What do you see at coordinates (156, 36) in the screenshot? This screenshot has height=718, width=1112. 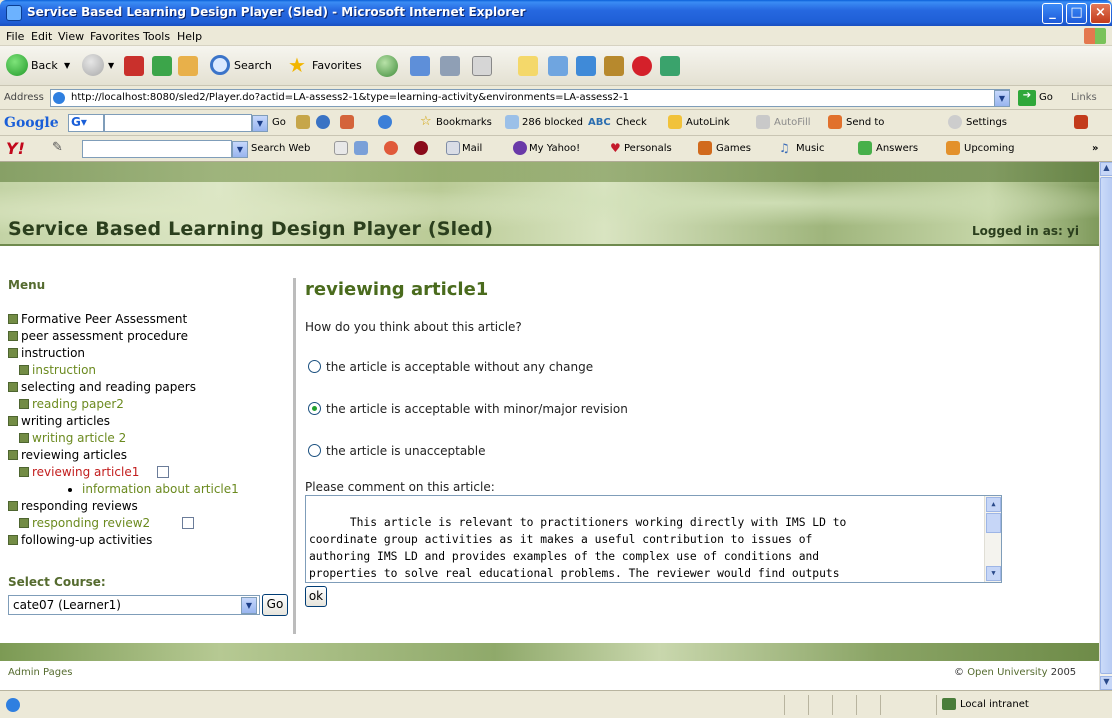 I see `menu-tools: Tools` at bounding box center [156, 36].